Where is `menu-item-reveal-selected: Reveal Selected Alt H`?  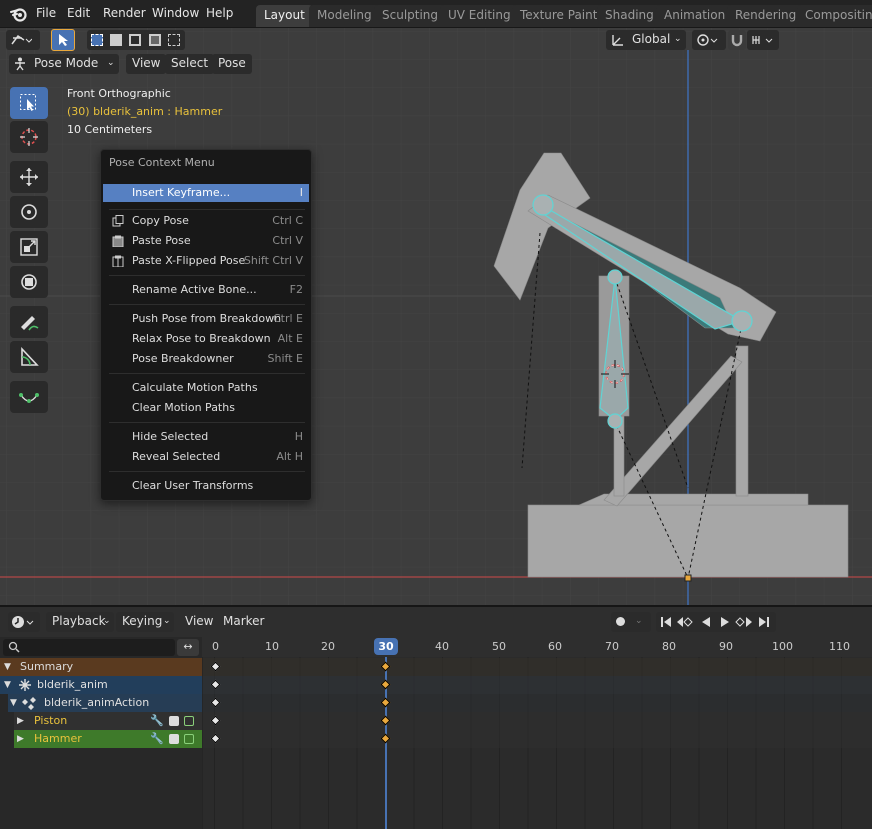
menu-item-reveal-selected: Reveal Selected Alt H is located at coordinates (206, 457).